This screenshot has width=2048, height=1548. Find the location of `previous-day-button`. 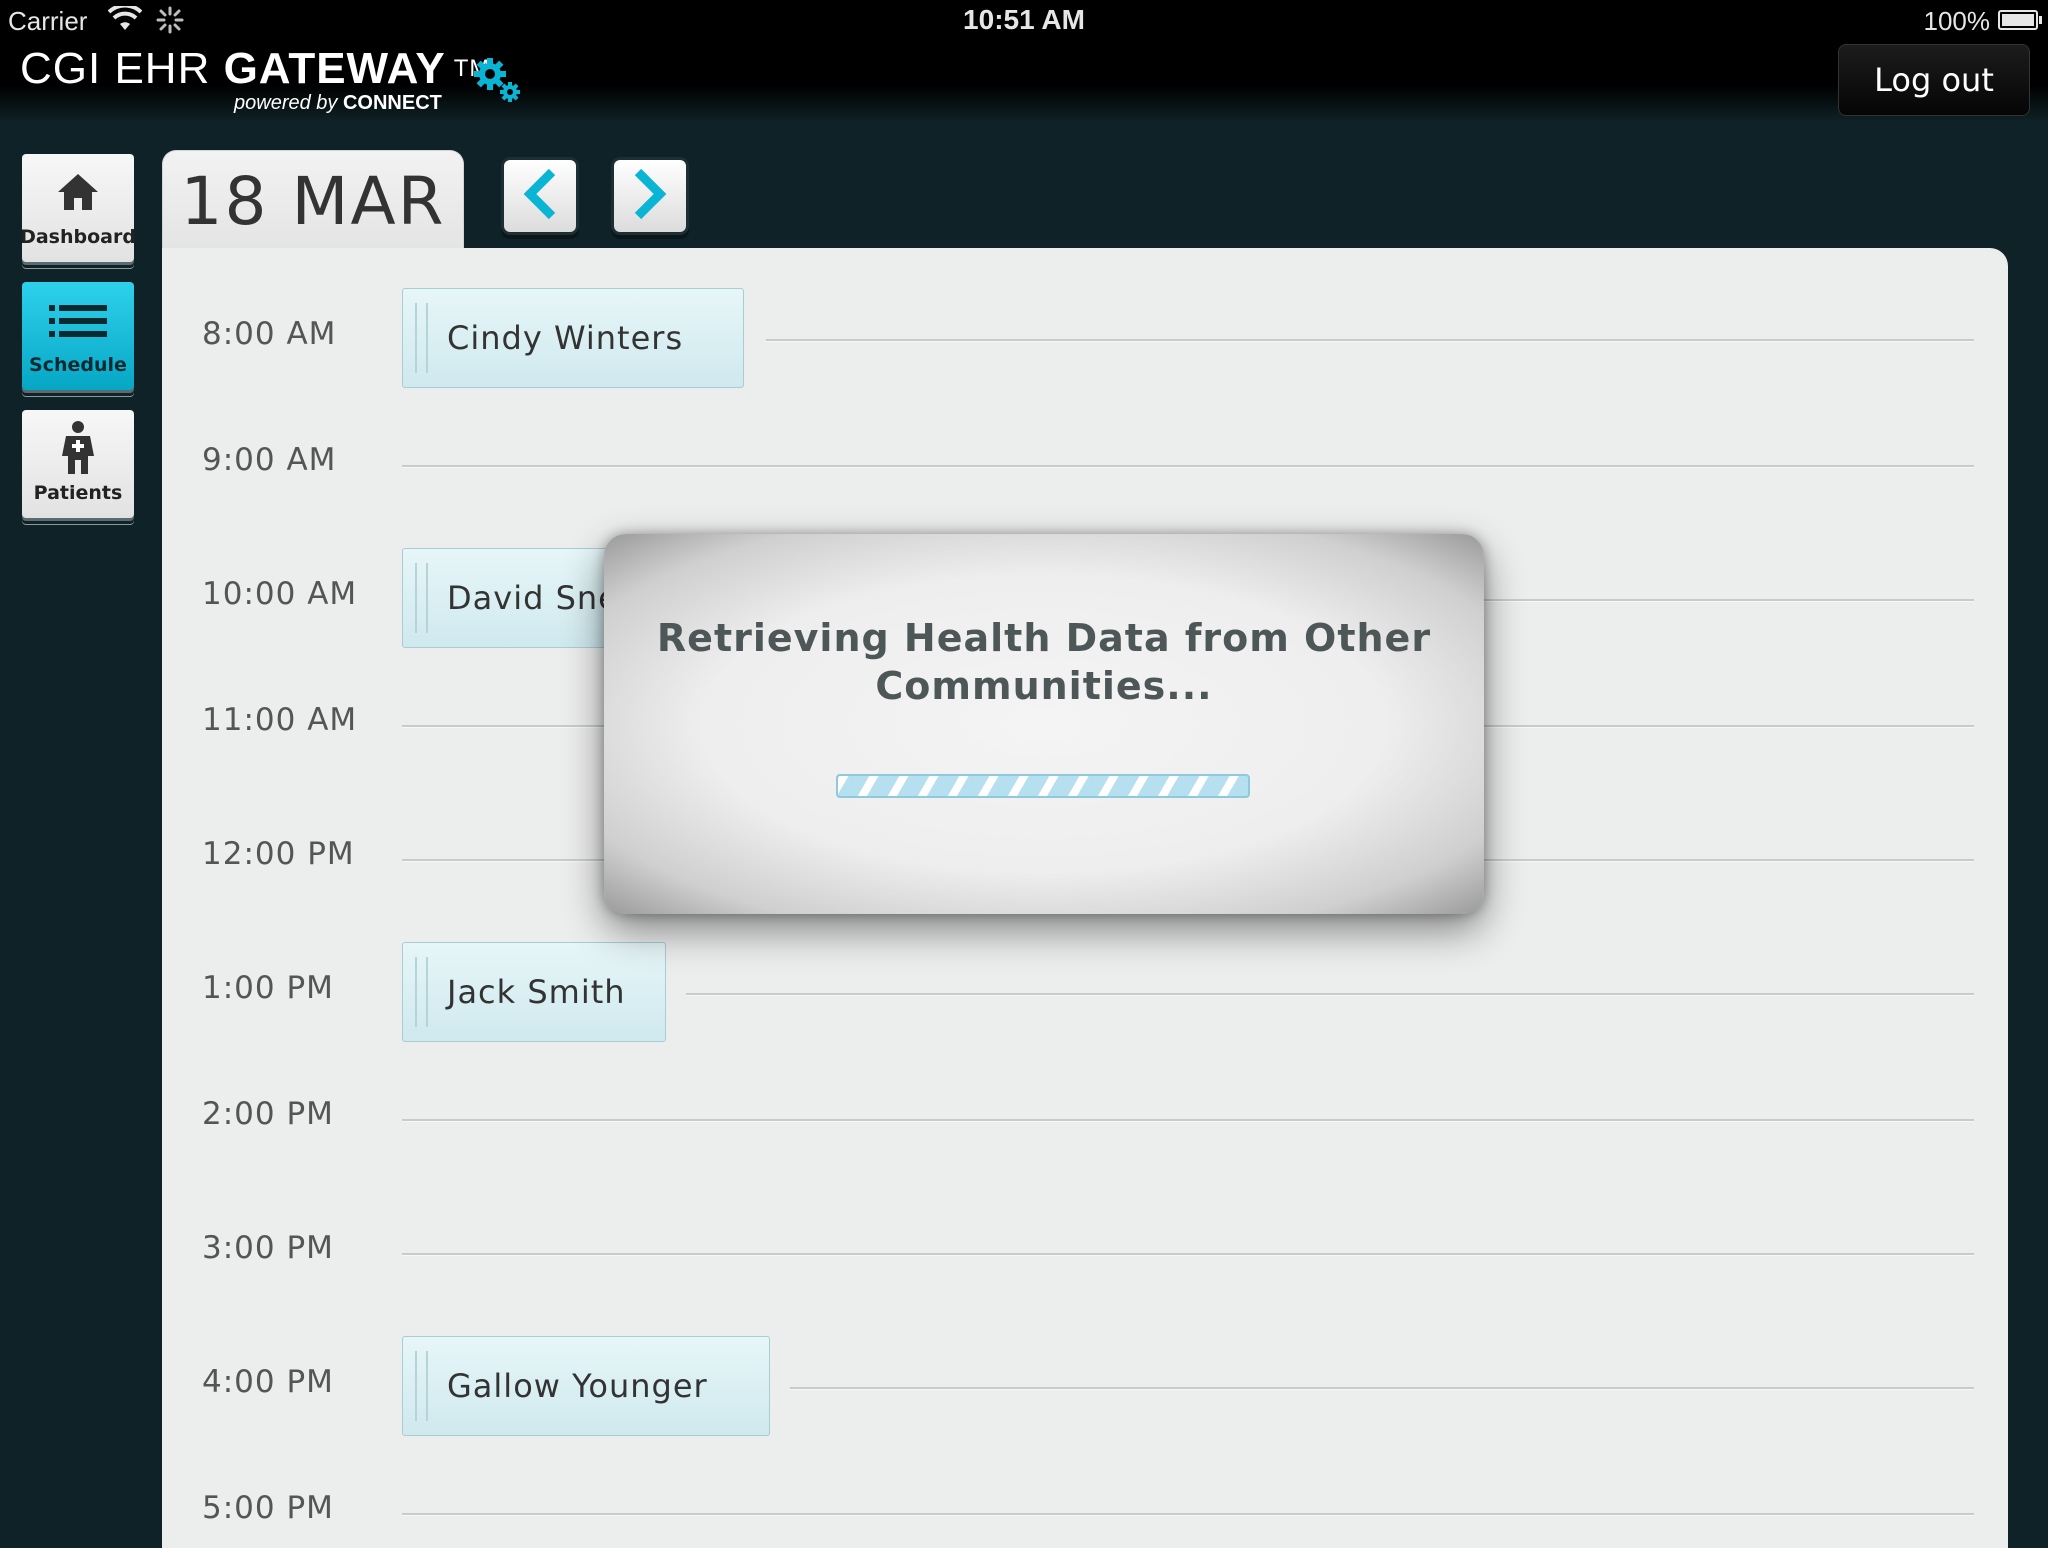

previous-day-button is located at coordinates (540, 196).